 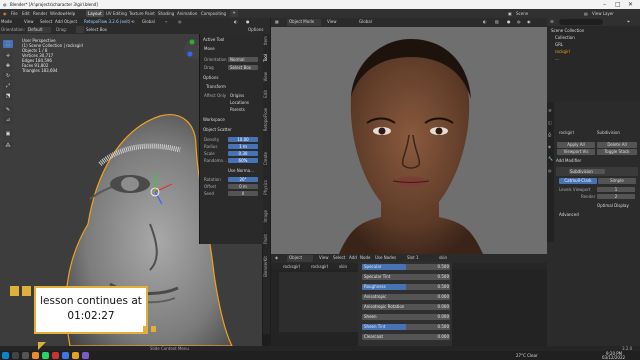 What do you see at coordinates (187, 13) in the screenshot?
I see `tab-animation: Animation` at bounding box center [187, 13].